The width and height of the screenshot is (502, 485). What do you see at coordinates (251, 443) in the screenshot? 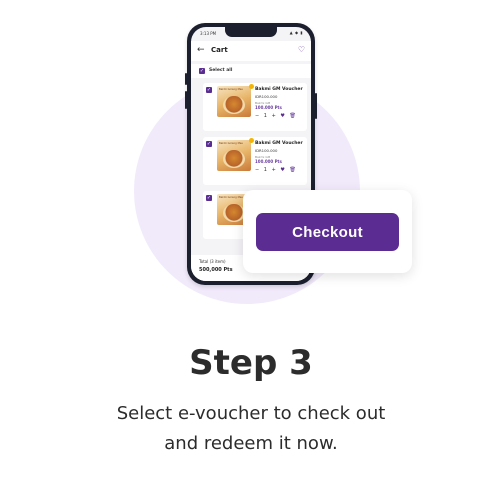
I see `step-description-line: and redeem it now.` at bounding box center [251, 443].